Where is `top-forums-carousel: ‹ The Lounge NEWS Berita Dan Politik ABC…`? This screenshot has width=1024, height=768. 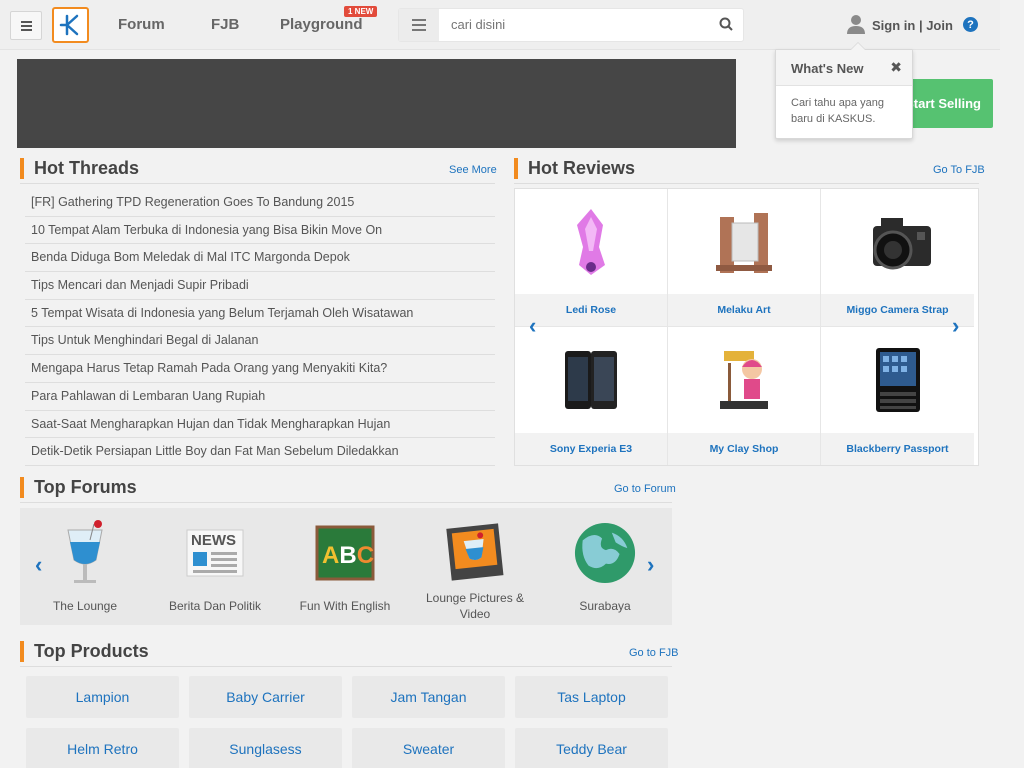
top-forums-carousel: ‹ The Lounge NEWS Berita Dan Politik ABC… is located at coordinates (346, 566).